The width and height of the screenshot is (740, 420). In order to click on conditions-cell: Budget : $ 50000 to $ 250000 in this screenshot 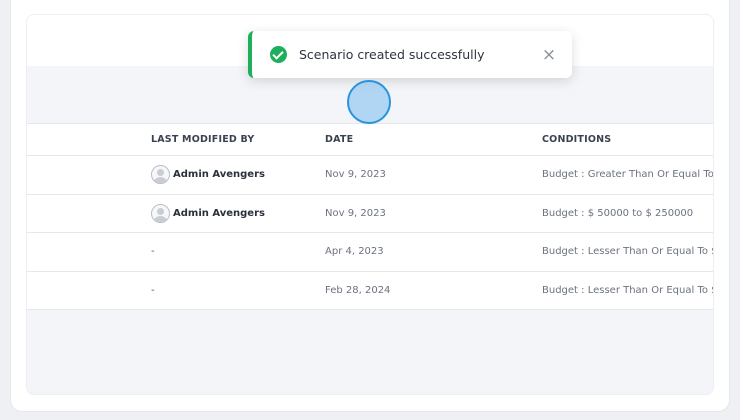, I will do `click(618, 213)`.